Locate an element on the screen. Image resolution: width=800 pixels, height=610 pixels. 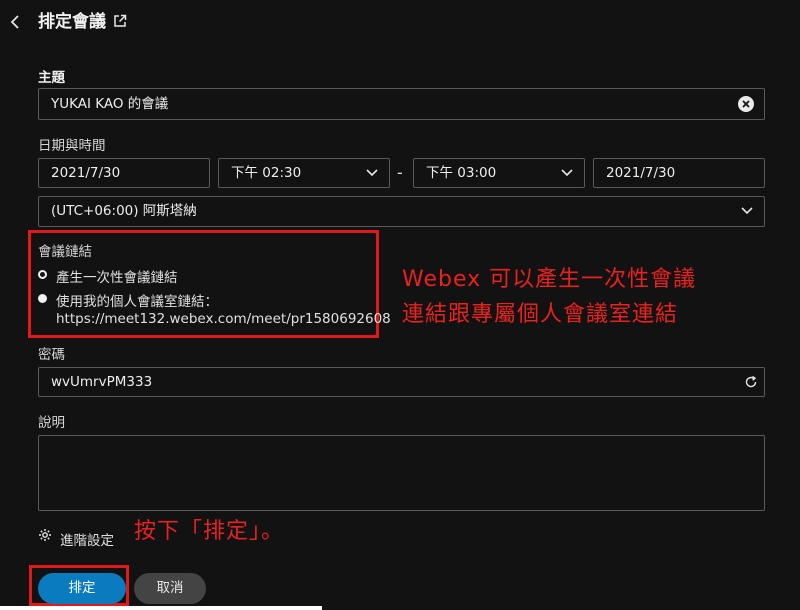
end-date-field: 2021/7/30 is located at coordinates (679, 173).